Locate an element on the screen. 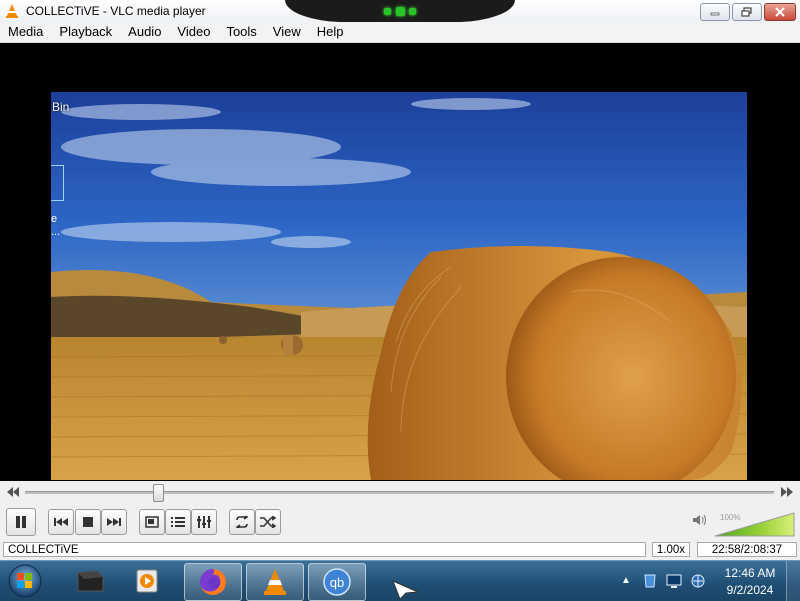 This screenshot has width=800, height=601. system-tray: ▲ 12:46 AM 9/2/2024 is located at coordinates (709, 581).